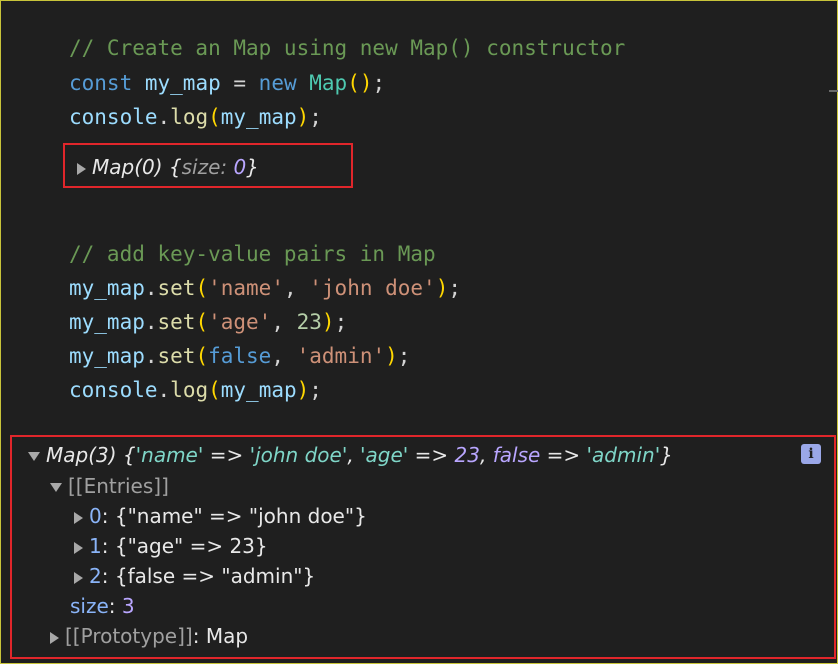 Image resolution: width=838 pixels, height=664 pixels. Describe the element at coordinates (240, 356) in the screenshot. I see `code-line-set-false: my_map.set(false, 'admin');` at that location.